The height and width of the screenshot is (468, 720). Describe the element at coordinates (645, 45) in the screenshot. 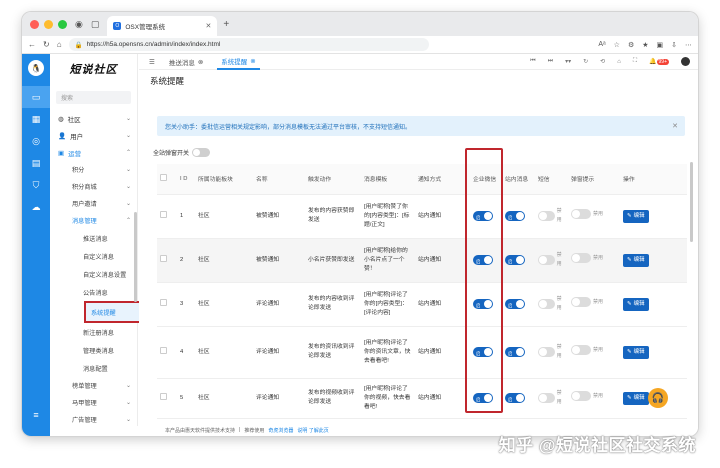

I see `favorites-bar-icon: ★` at that location.